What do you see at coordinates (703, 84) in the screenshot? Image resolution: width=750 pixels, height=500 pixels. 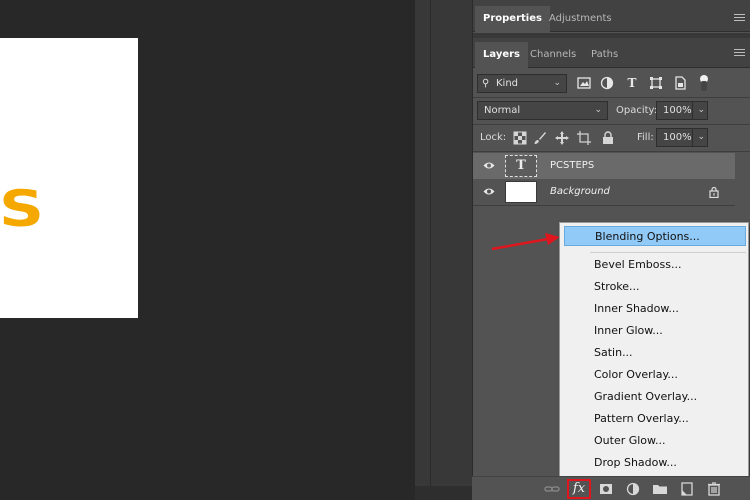 I see `filter-toggle-switch` at bounding box center [703, 84].